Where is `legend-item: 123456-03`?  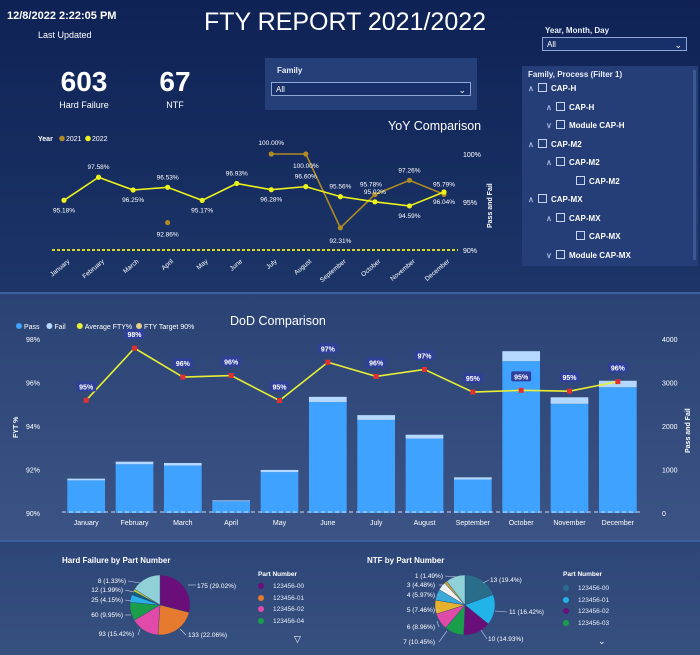
legend-item: 123456-03 is located at coordinates (586, 623).